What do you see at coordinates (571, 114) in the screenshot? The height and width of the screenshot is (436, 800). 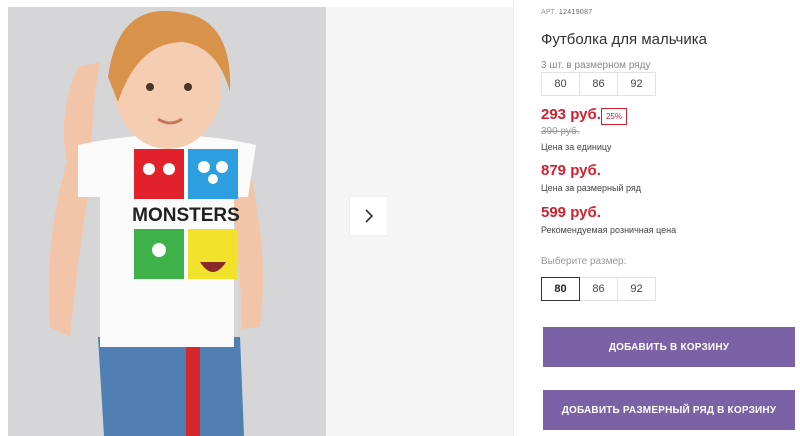 I see `current-price: 293 руб.` at bounding box center [571, 114].